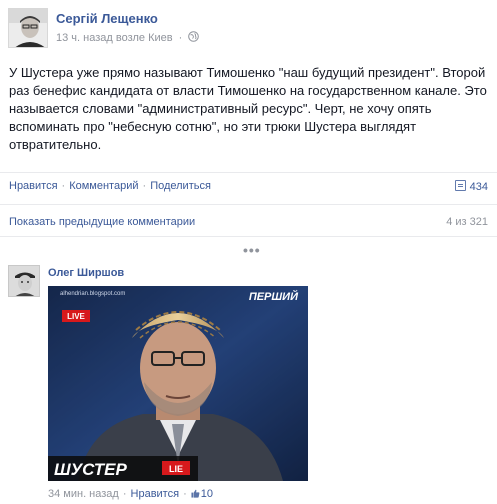 The height and width of the screenshot is (504, 497). Describe the element at coordinates (155, 494) in the screenshot. I see `comment-like-link: Нравится` at that location.